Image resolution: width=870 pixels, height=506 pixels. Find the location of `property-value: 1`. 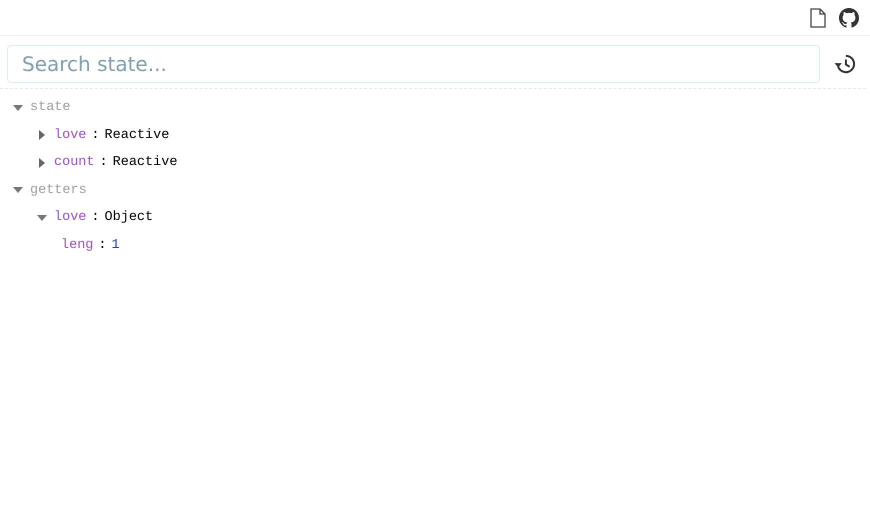

property-value: 1 is located at coordinates (116, 245).